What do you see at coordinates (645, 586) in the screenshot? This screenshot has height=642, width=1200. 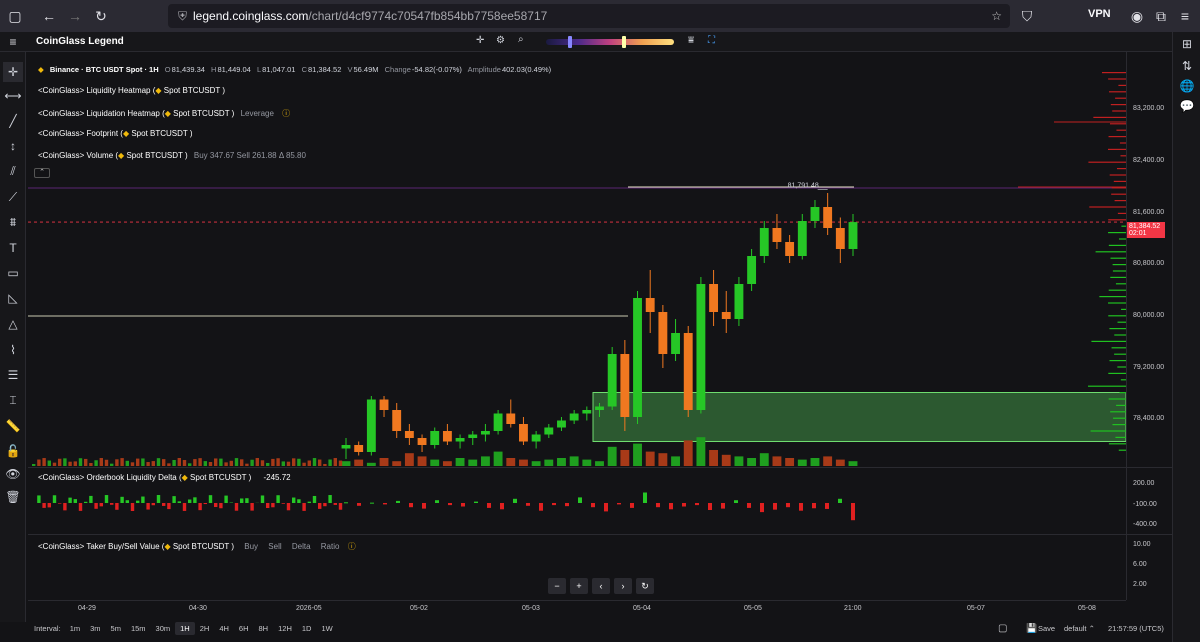 I see `reset-button: ↻` at bounding box center [645, 586].